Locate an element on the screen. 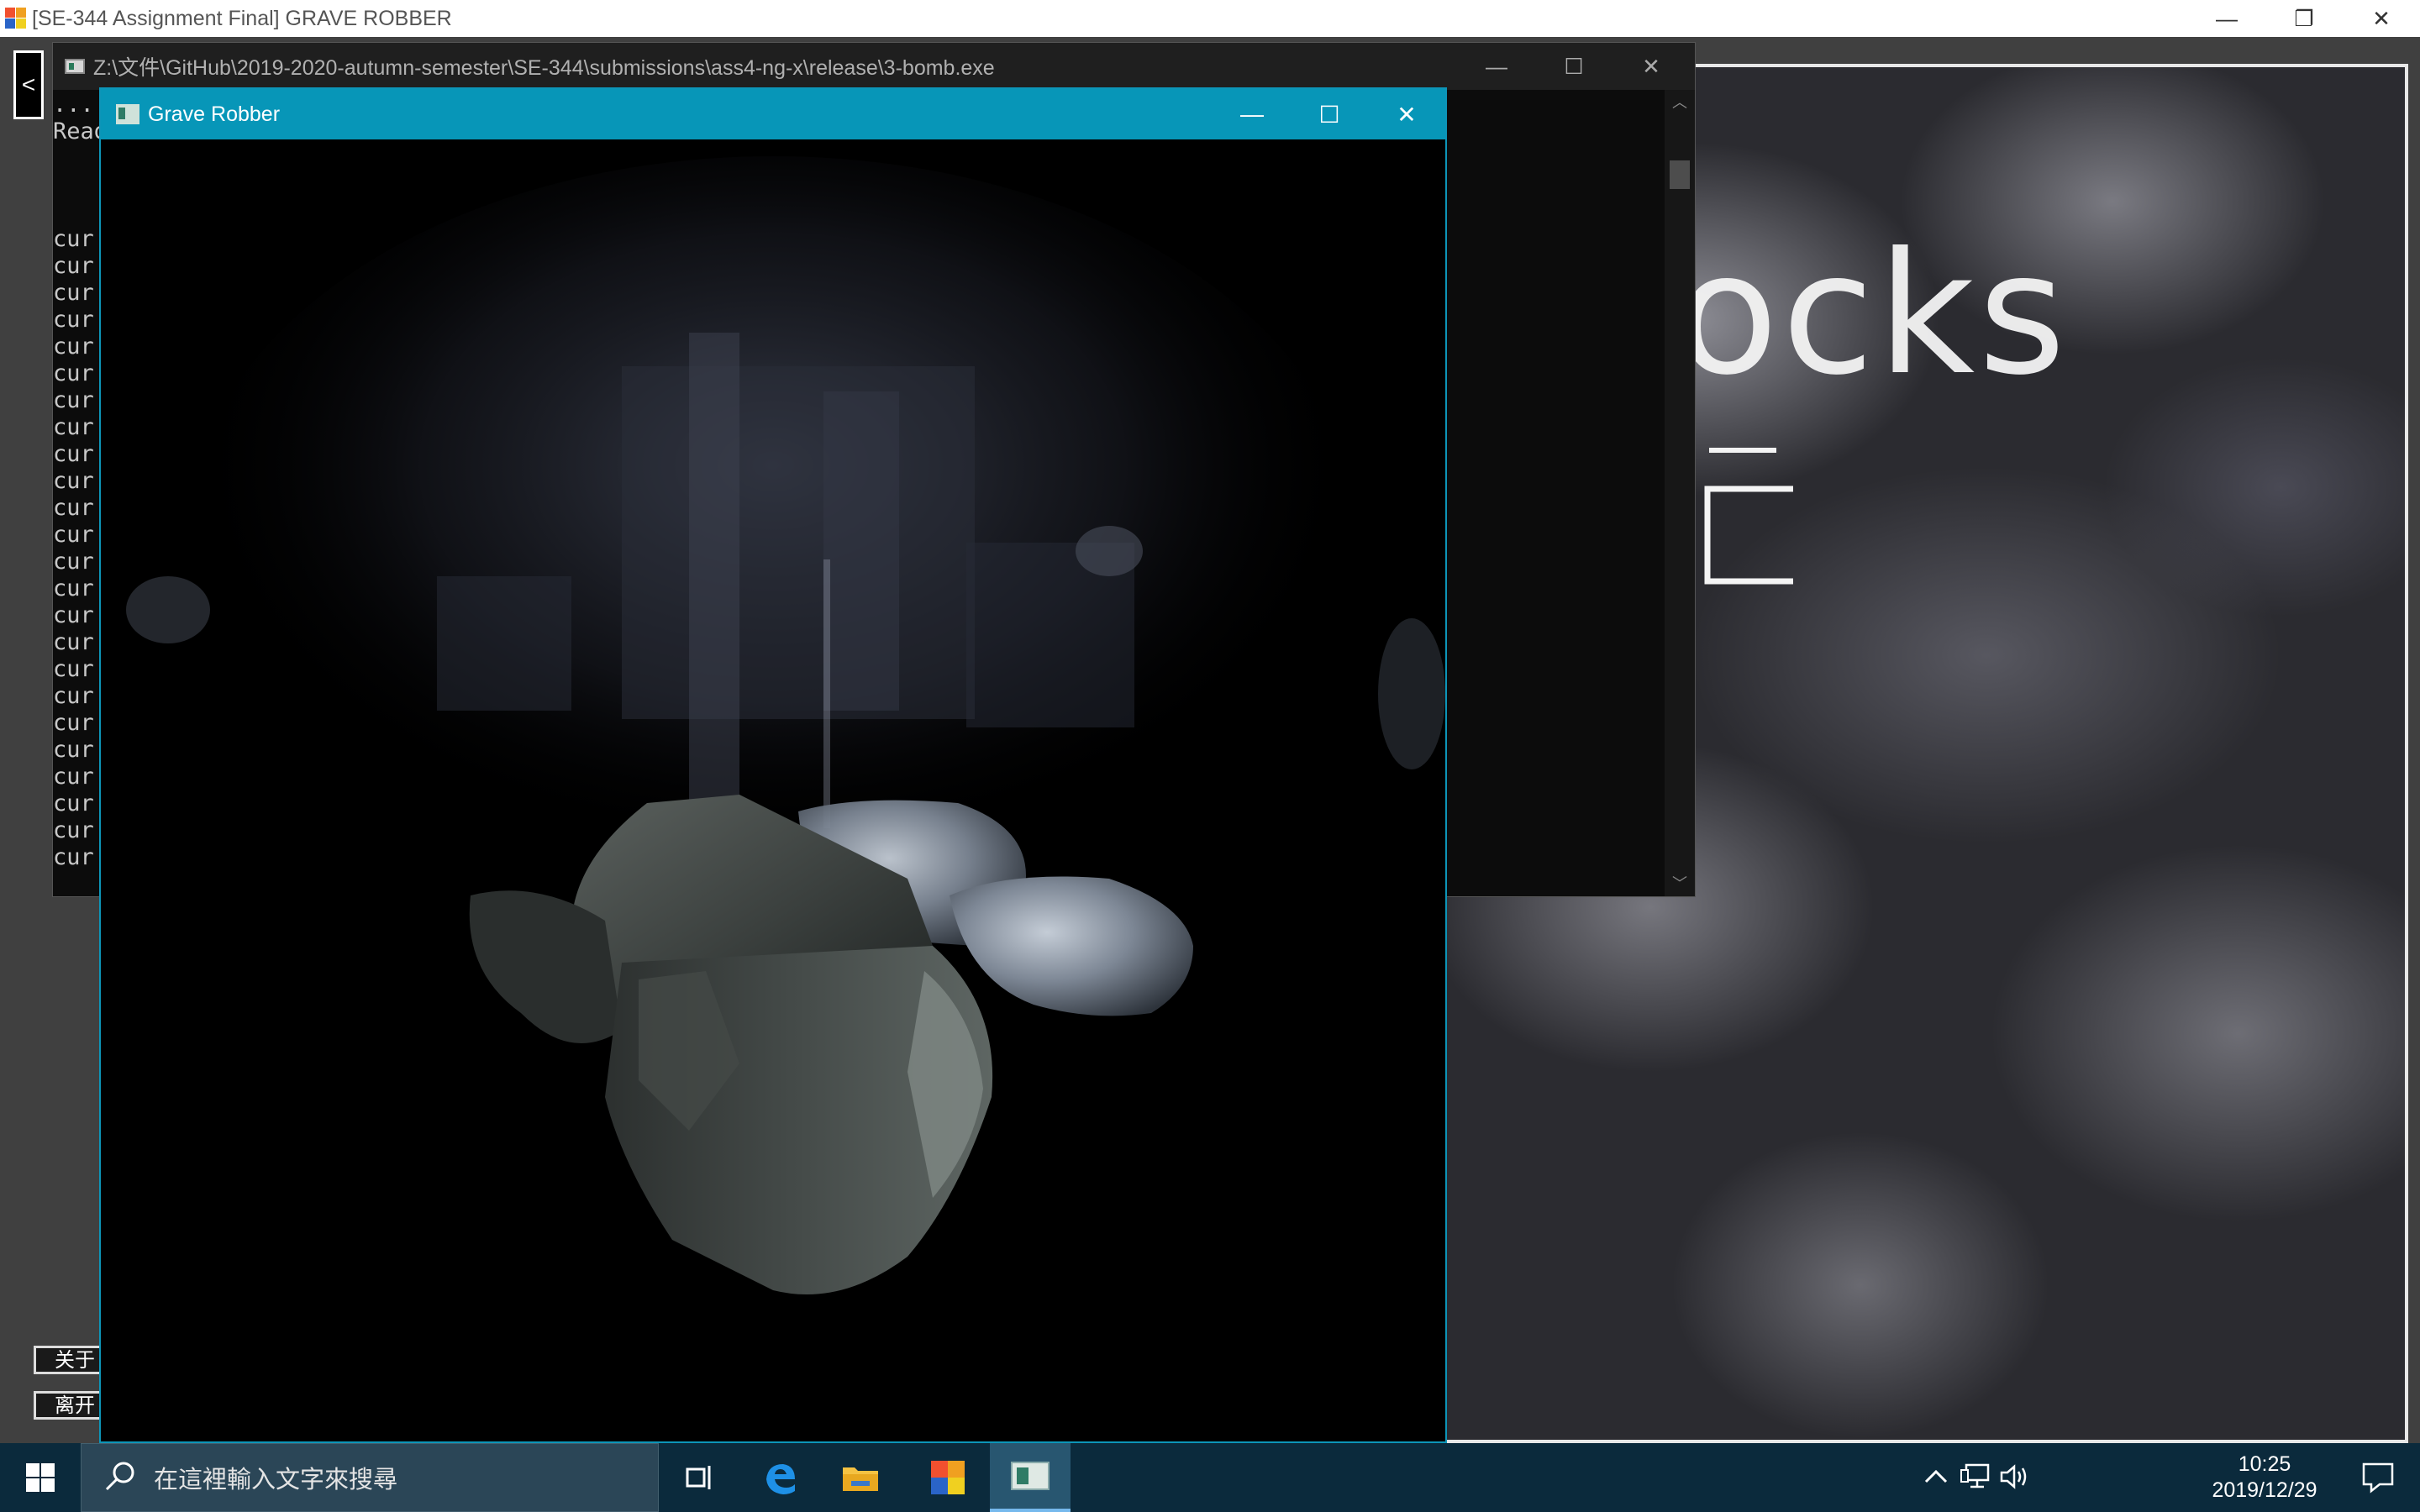 Image resolution: width=2420 pixels, height=1512 pixels. about-button: 关于 is located at coordinates (71, 1360).